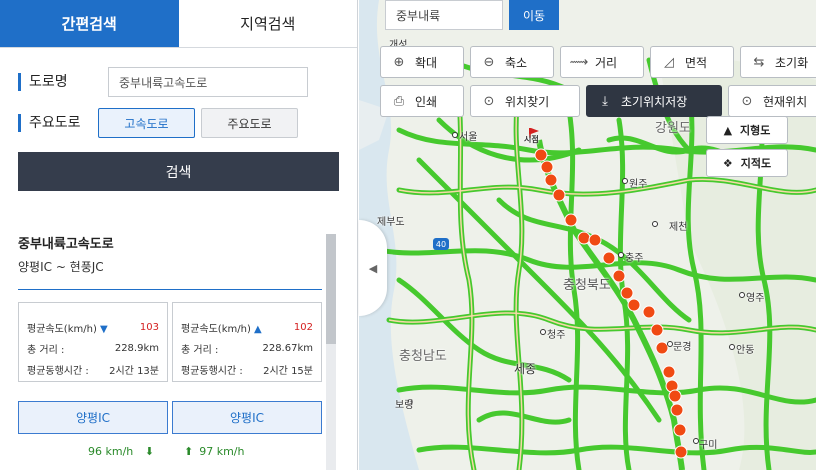 This screenshot has height=470, width=816. I want to click on road-type-row: 주요도로 고속도로 주요도로, so click(161, 123).